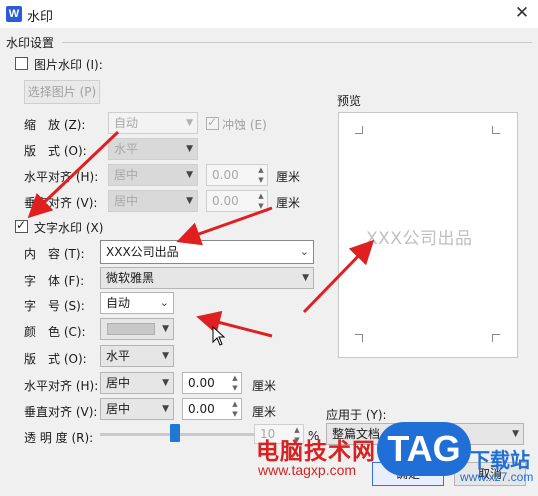 This screenshot has height=496, width=538. What do you see at coordinates (500, 461) in the screenshot?
I see `tag-logo-suffix: 下载站` at bounding box center [500, 461].